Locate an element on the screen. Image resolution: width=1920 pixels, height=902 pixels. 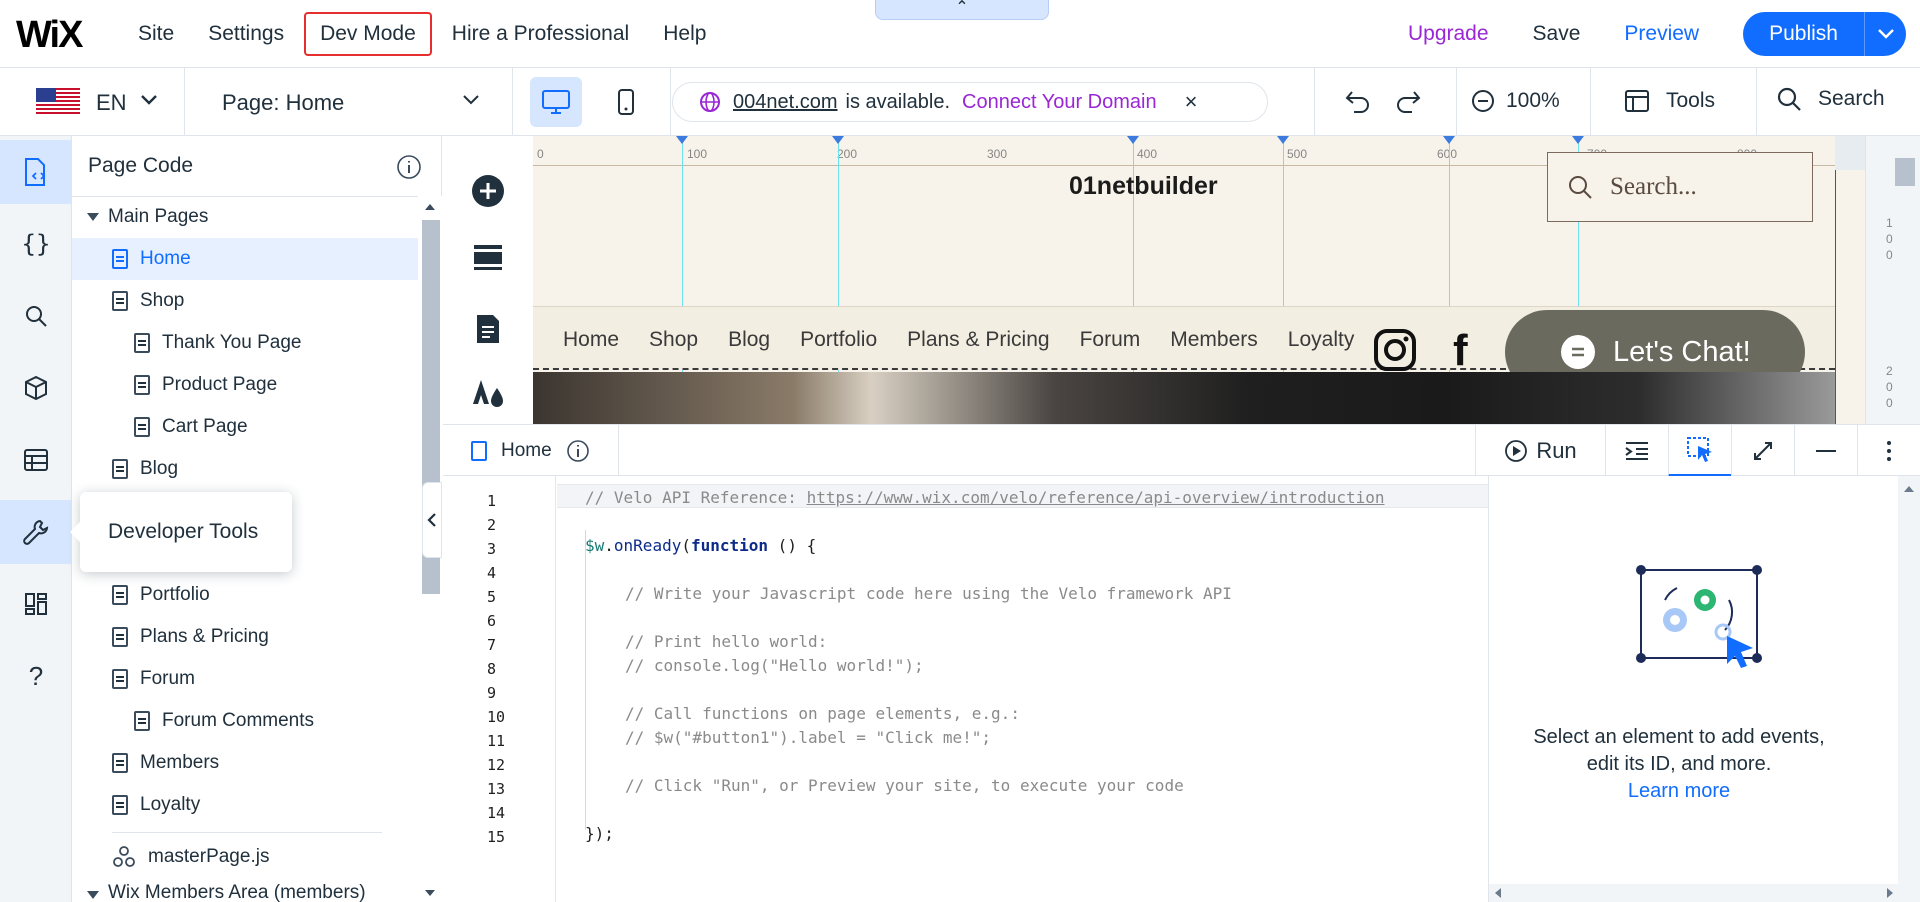
more-options-button is located at coordinates (1888, 451).